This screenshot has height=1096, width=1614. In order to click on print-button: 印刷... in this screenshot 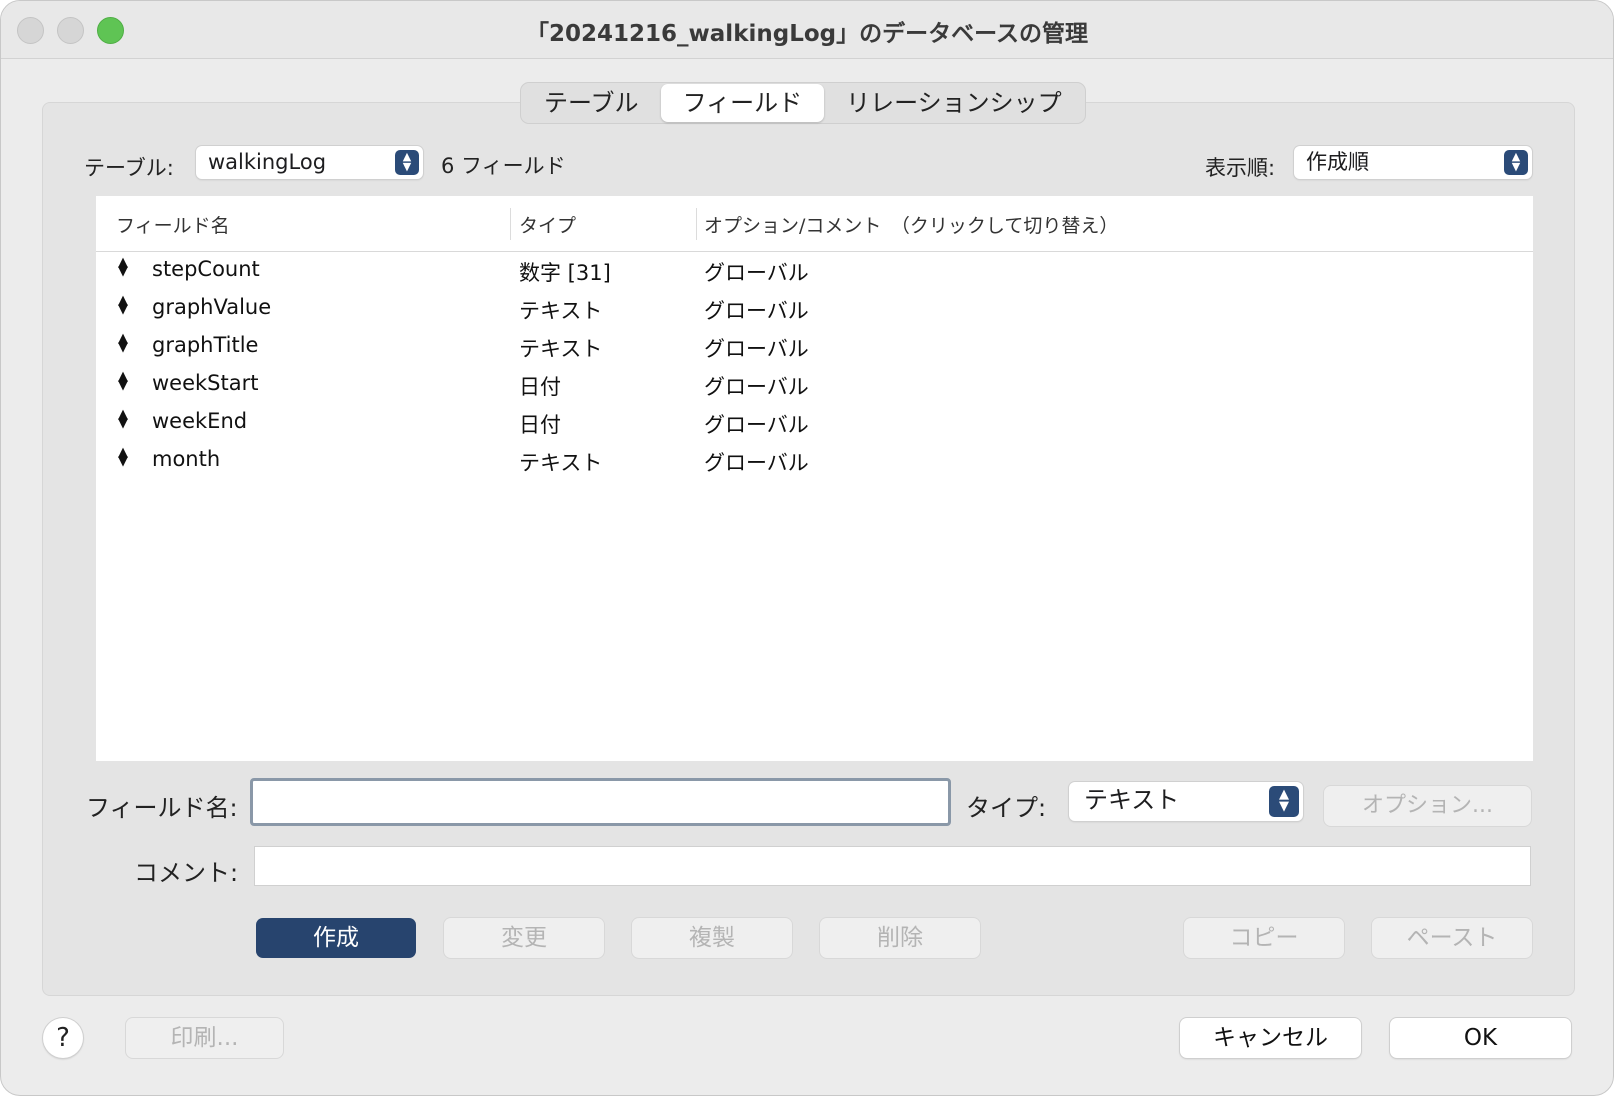, I will do `click(204, 1038)`.